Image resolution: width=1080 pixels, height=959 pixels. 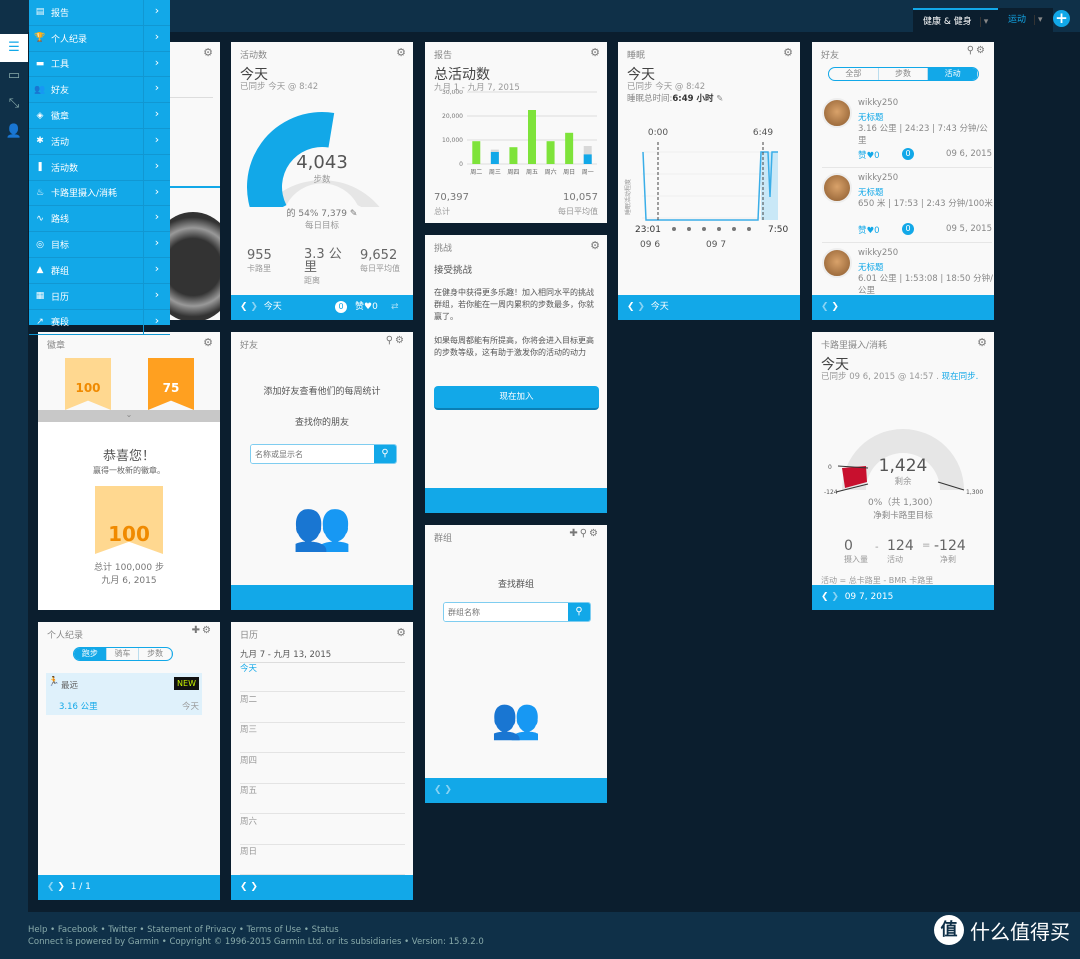 I want to click on badge-75: 75, so click(x=171, y=384).